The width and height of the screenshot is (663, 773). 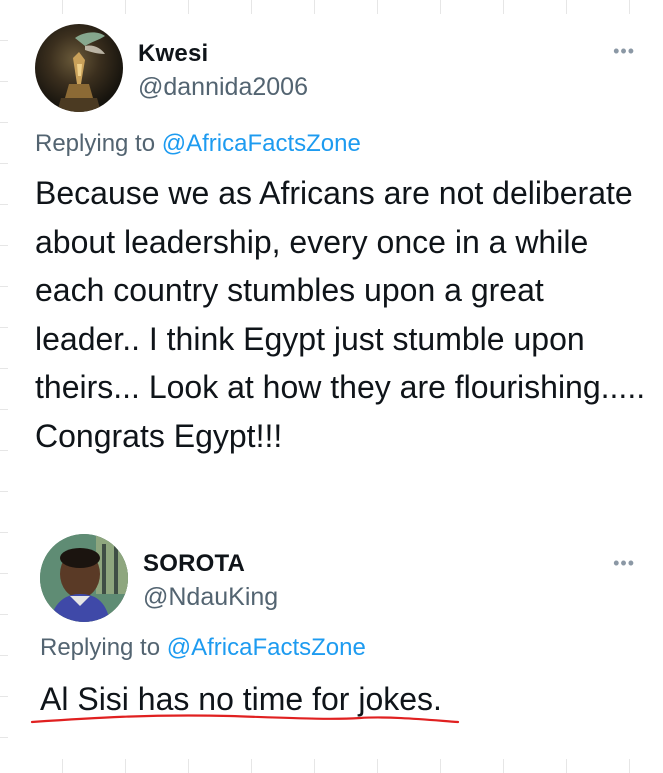 What do you see at coordinates (194, 564) in the screenshot?
I see `author-name: SOROTA` at bounding box center [194, 564].